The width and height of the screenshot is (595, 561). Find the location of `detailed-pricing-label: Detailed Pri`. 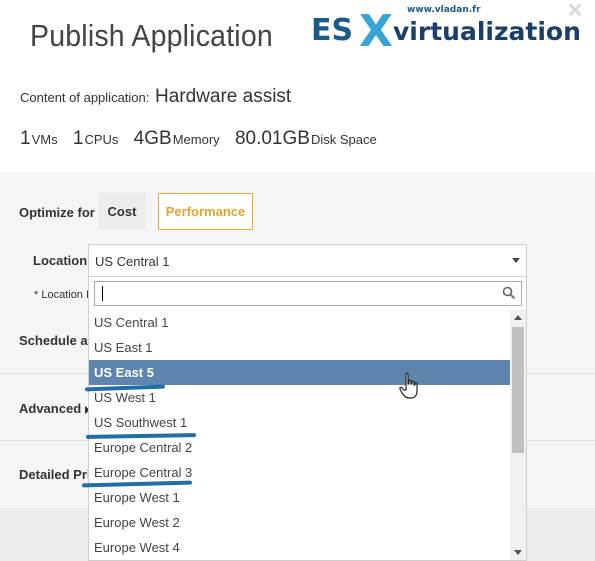

detailed-pricing-label: Detailed Pri is located at coordinates (54, 474).